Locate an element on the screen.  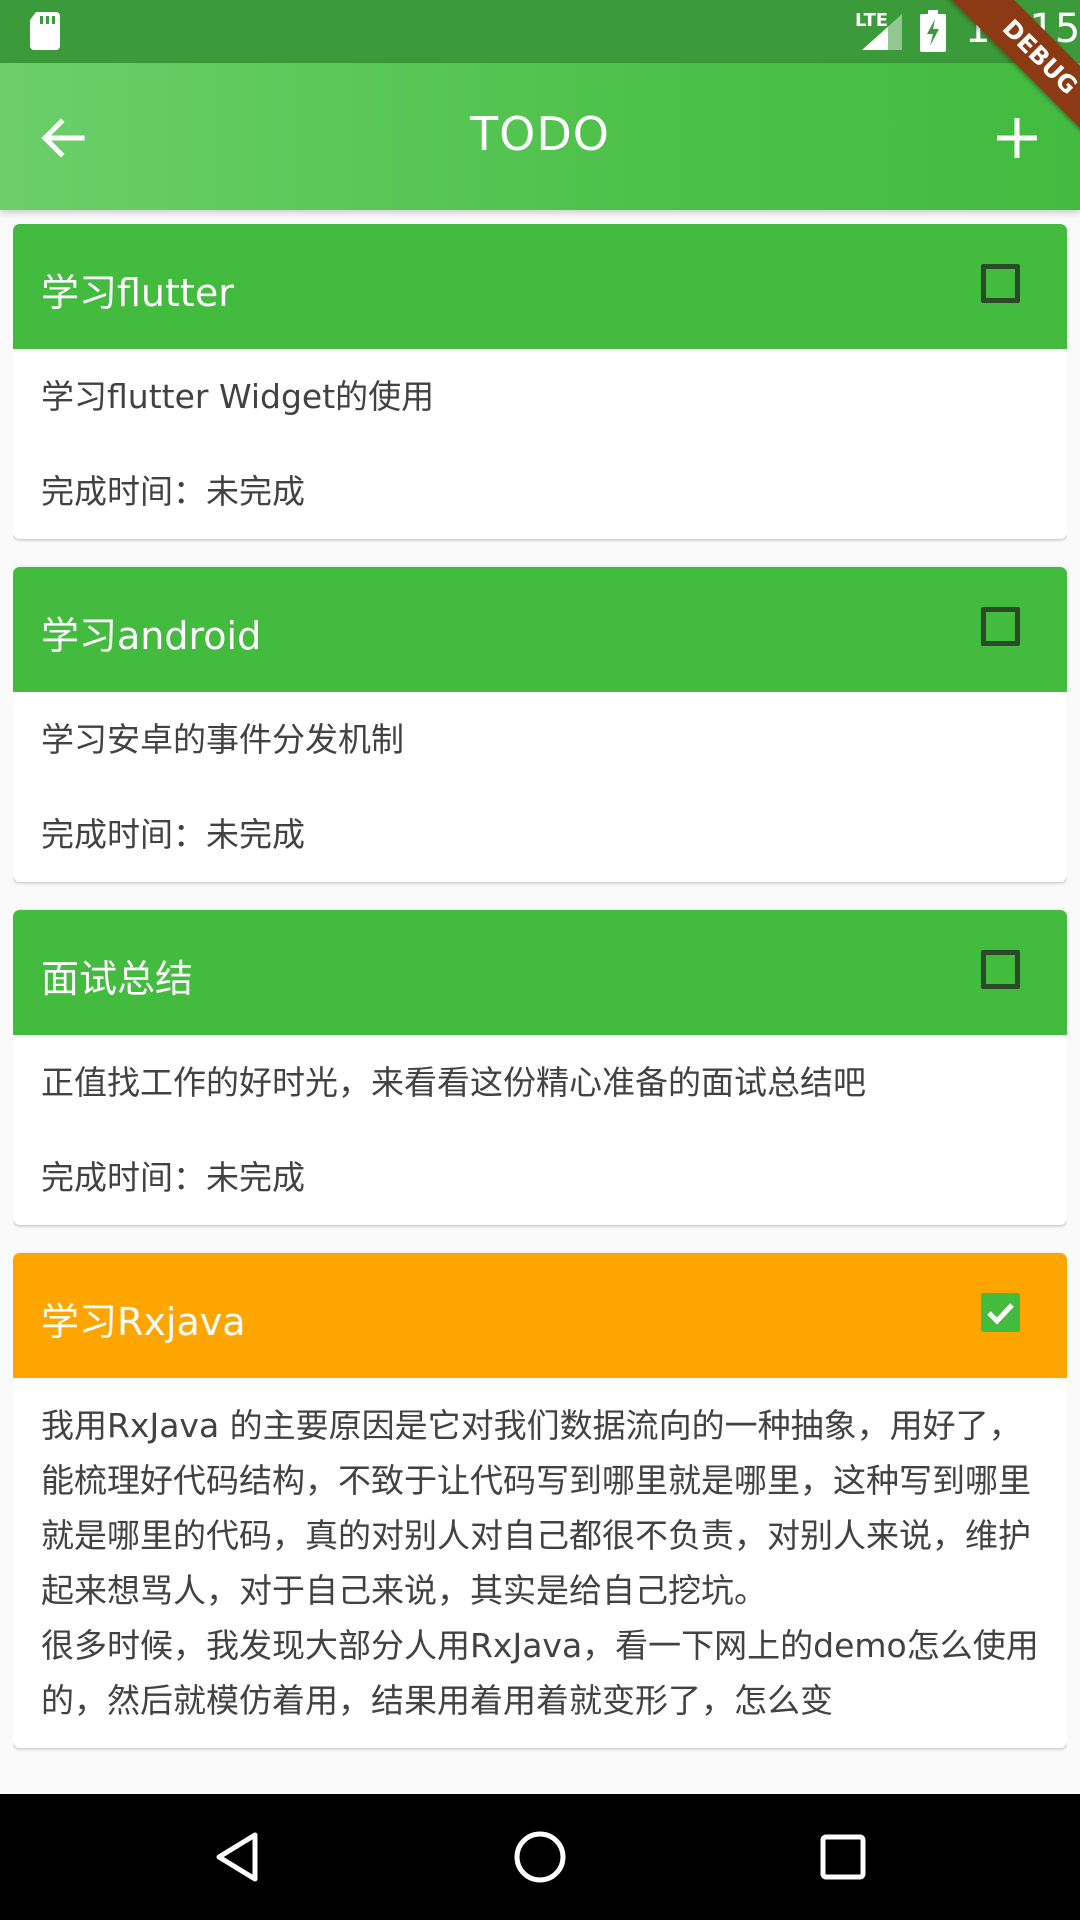
todo-description: 学习flutter Widget的使用 is located at coordinates (238, 396).